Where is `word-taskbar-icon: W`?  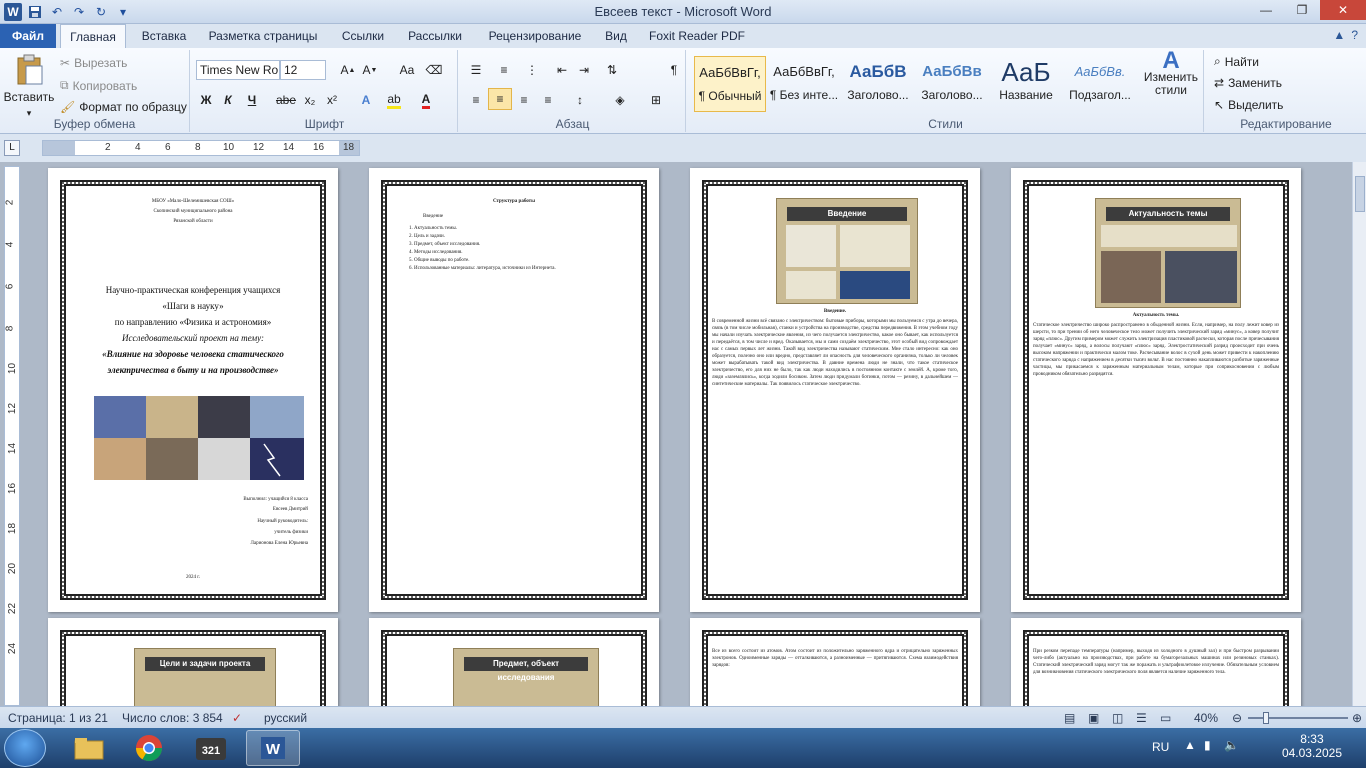 word-taskbar-icon: W is located at coordinates (273, 748).